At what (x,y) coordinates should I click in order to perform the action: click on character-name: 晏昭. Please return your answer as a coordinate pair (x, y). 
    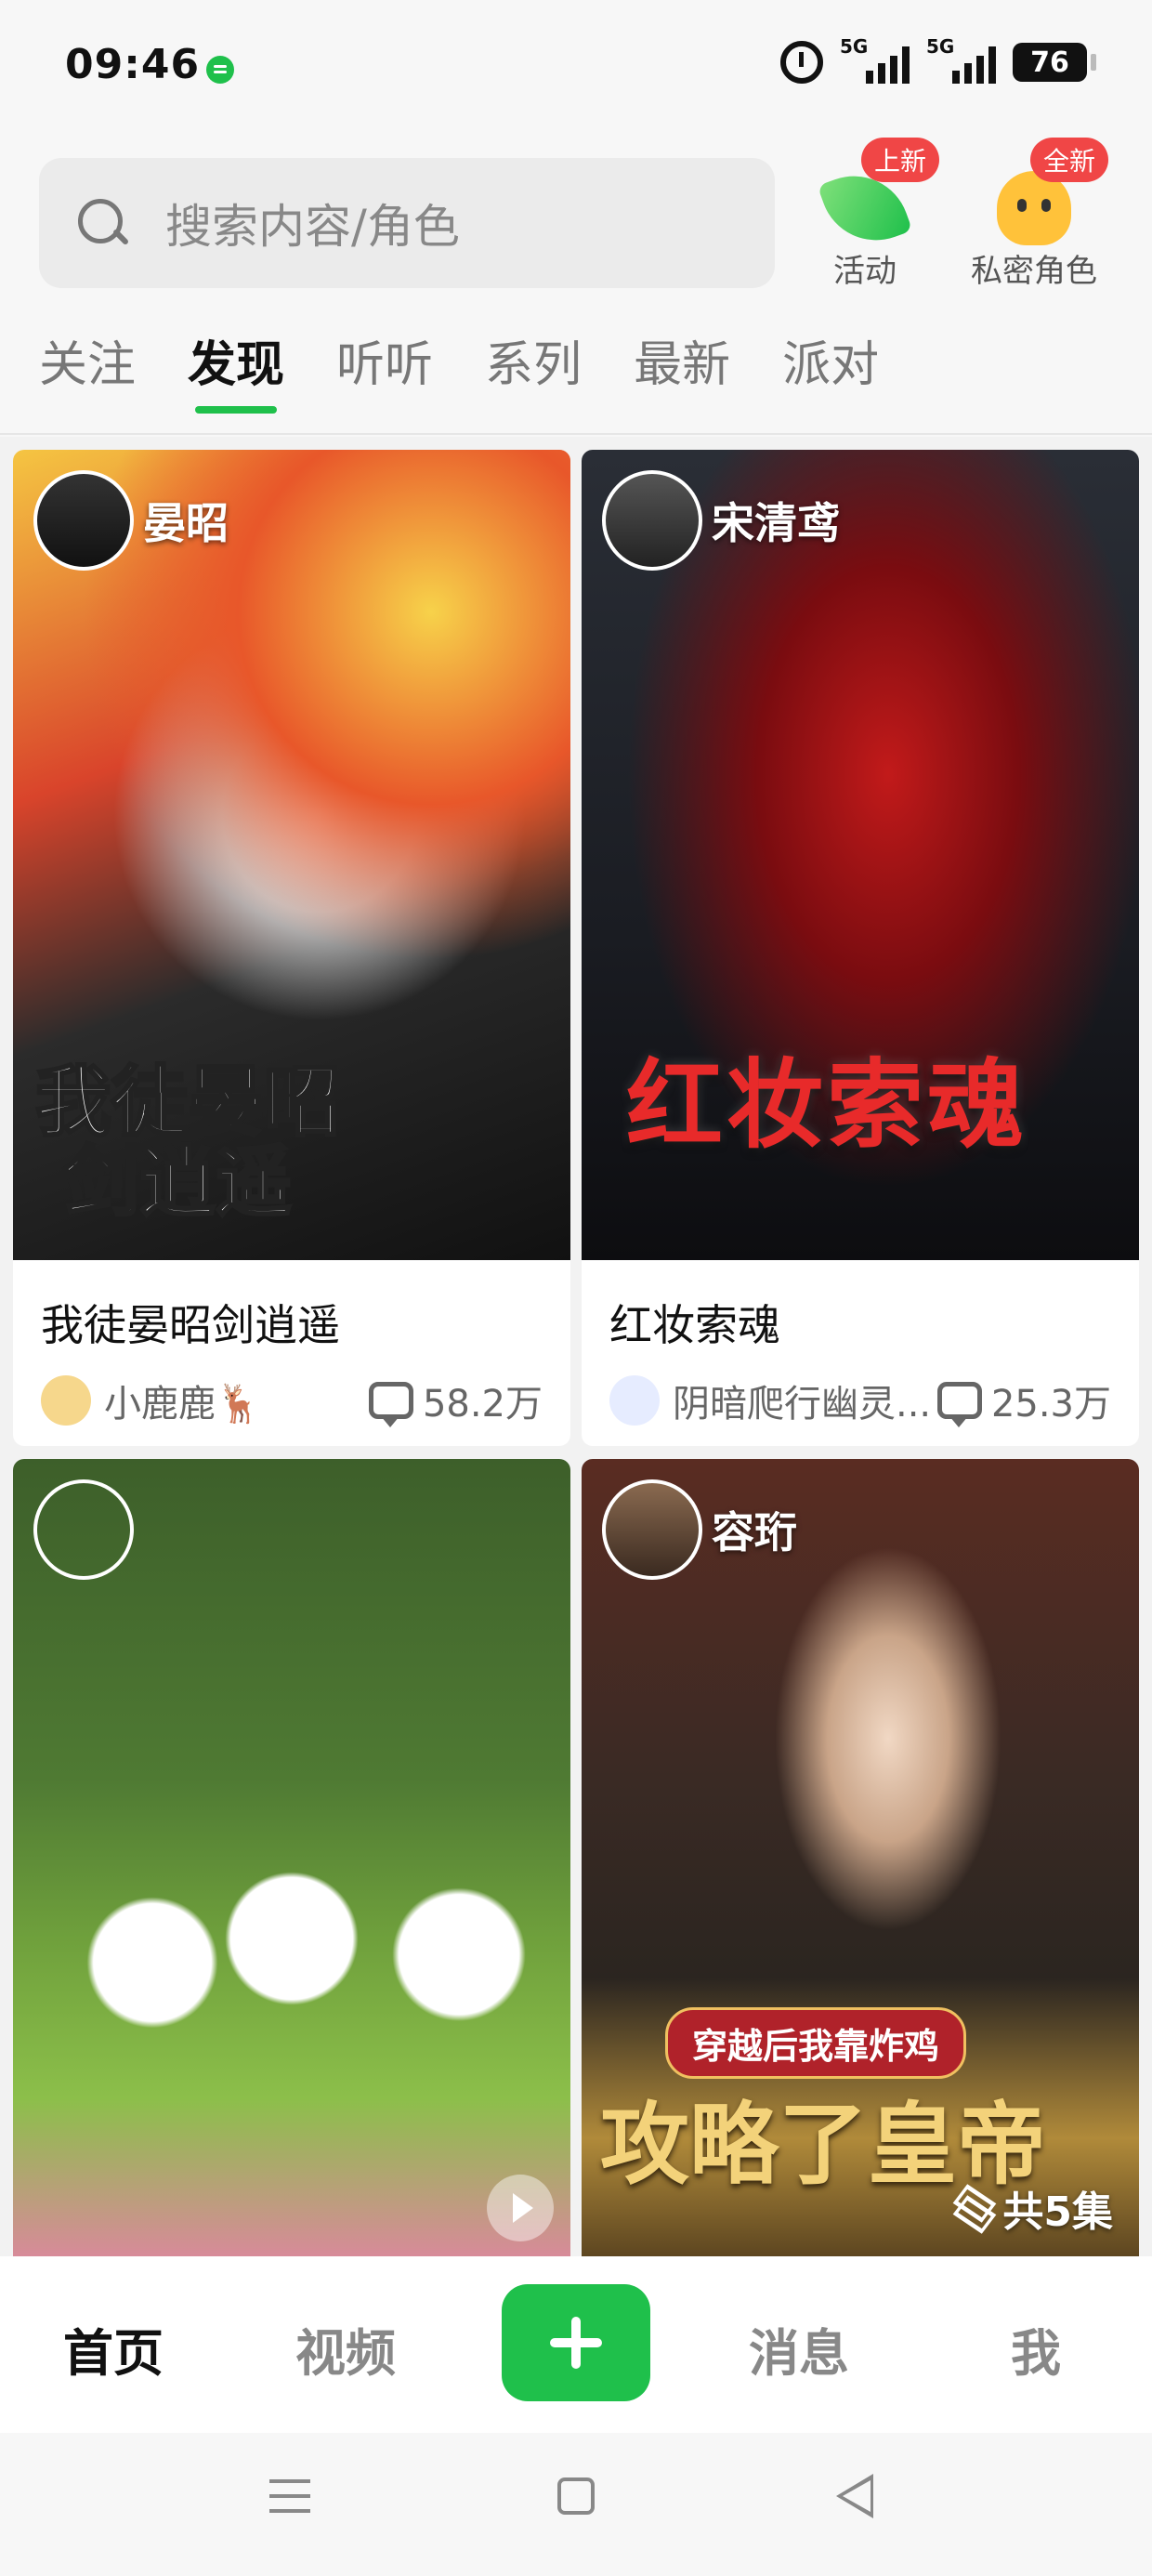
    Looking at the image, I should click on (186, 523).